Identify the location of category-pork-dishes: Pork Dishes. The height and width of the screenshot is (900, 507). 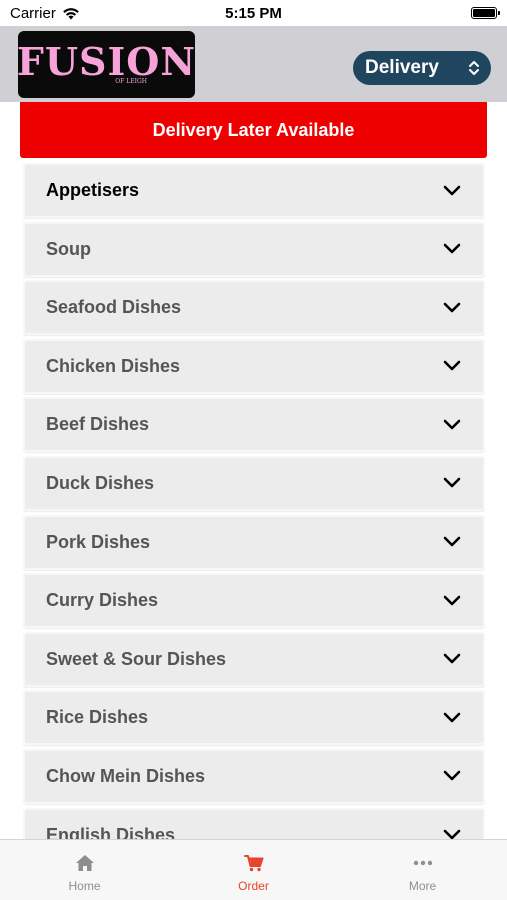
(254, 542).